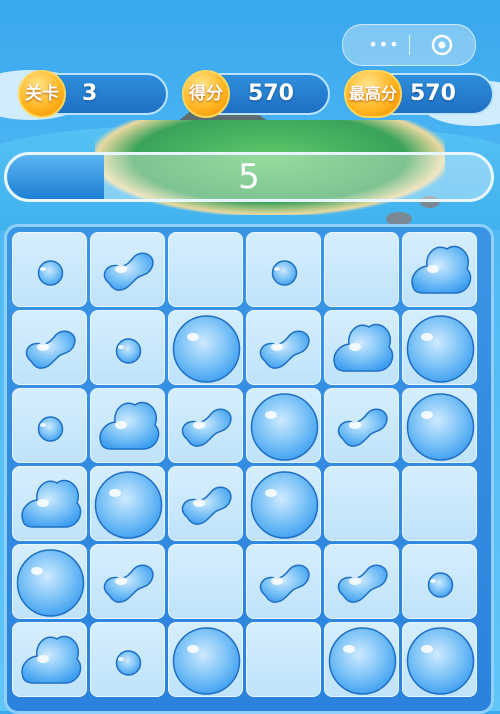 Image resolution: width=500 pixels, height=714 pixels. What do you see at coordinates (373, 94) in the screenshot?
I see `best-score-badge: 最高分` at bounding box center [373, 94].